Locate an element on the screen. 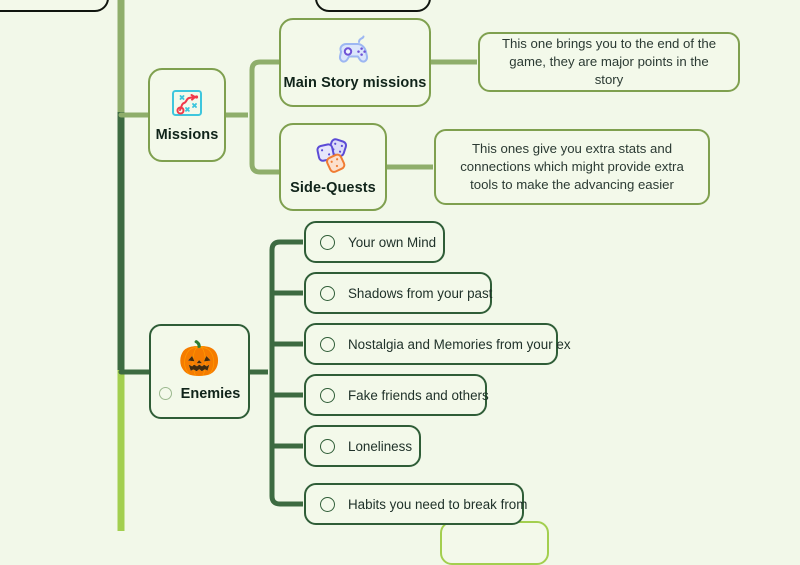 This screenshot has height=565, width=800. enemy-item-nostalgia-and-memories: Nostalgia and Memories from your ex is located at coordinates (437, 344).